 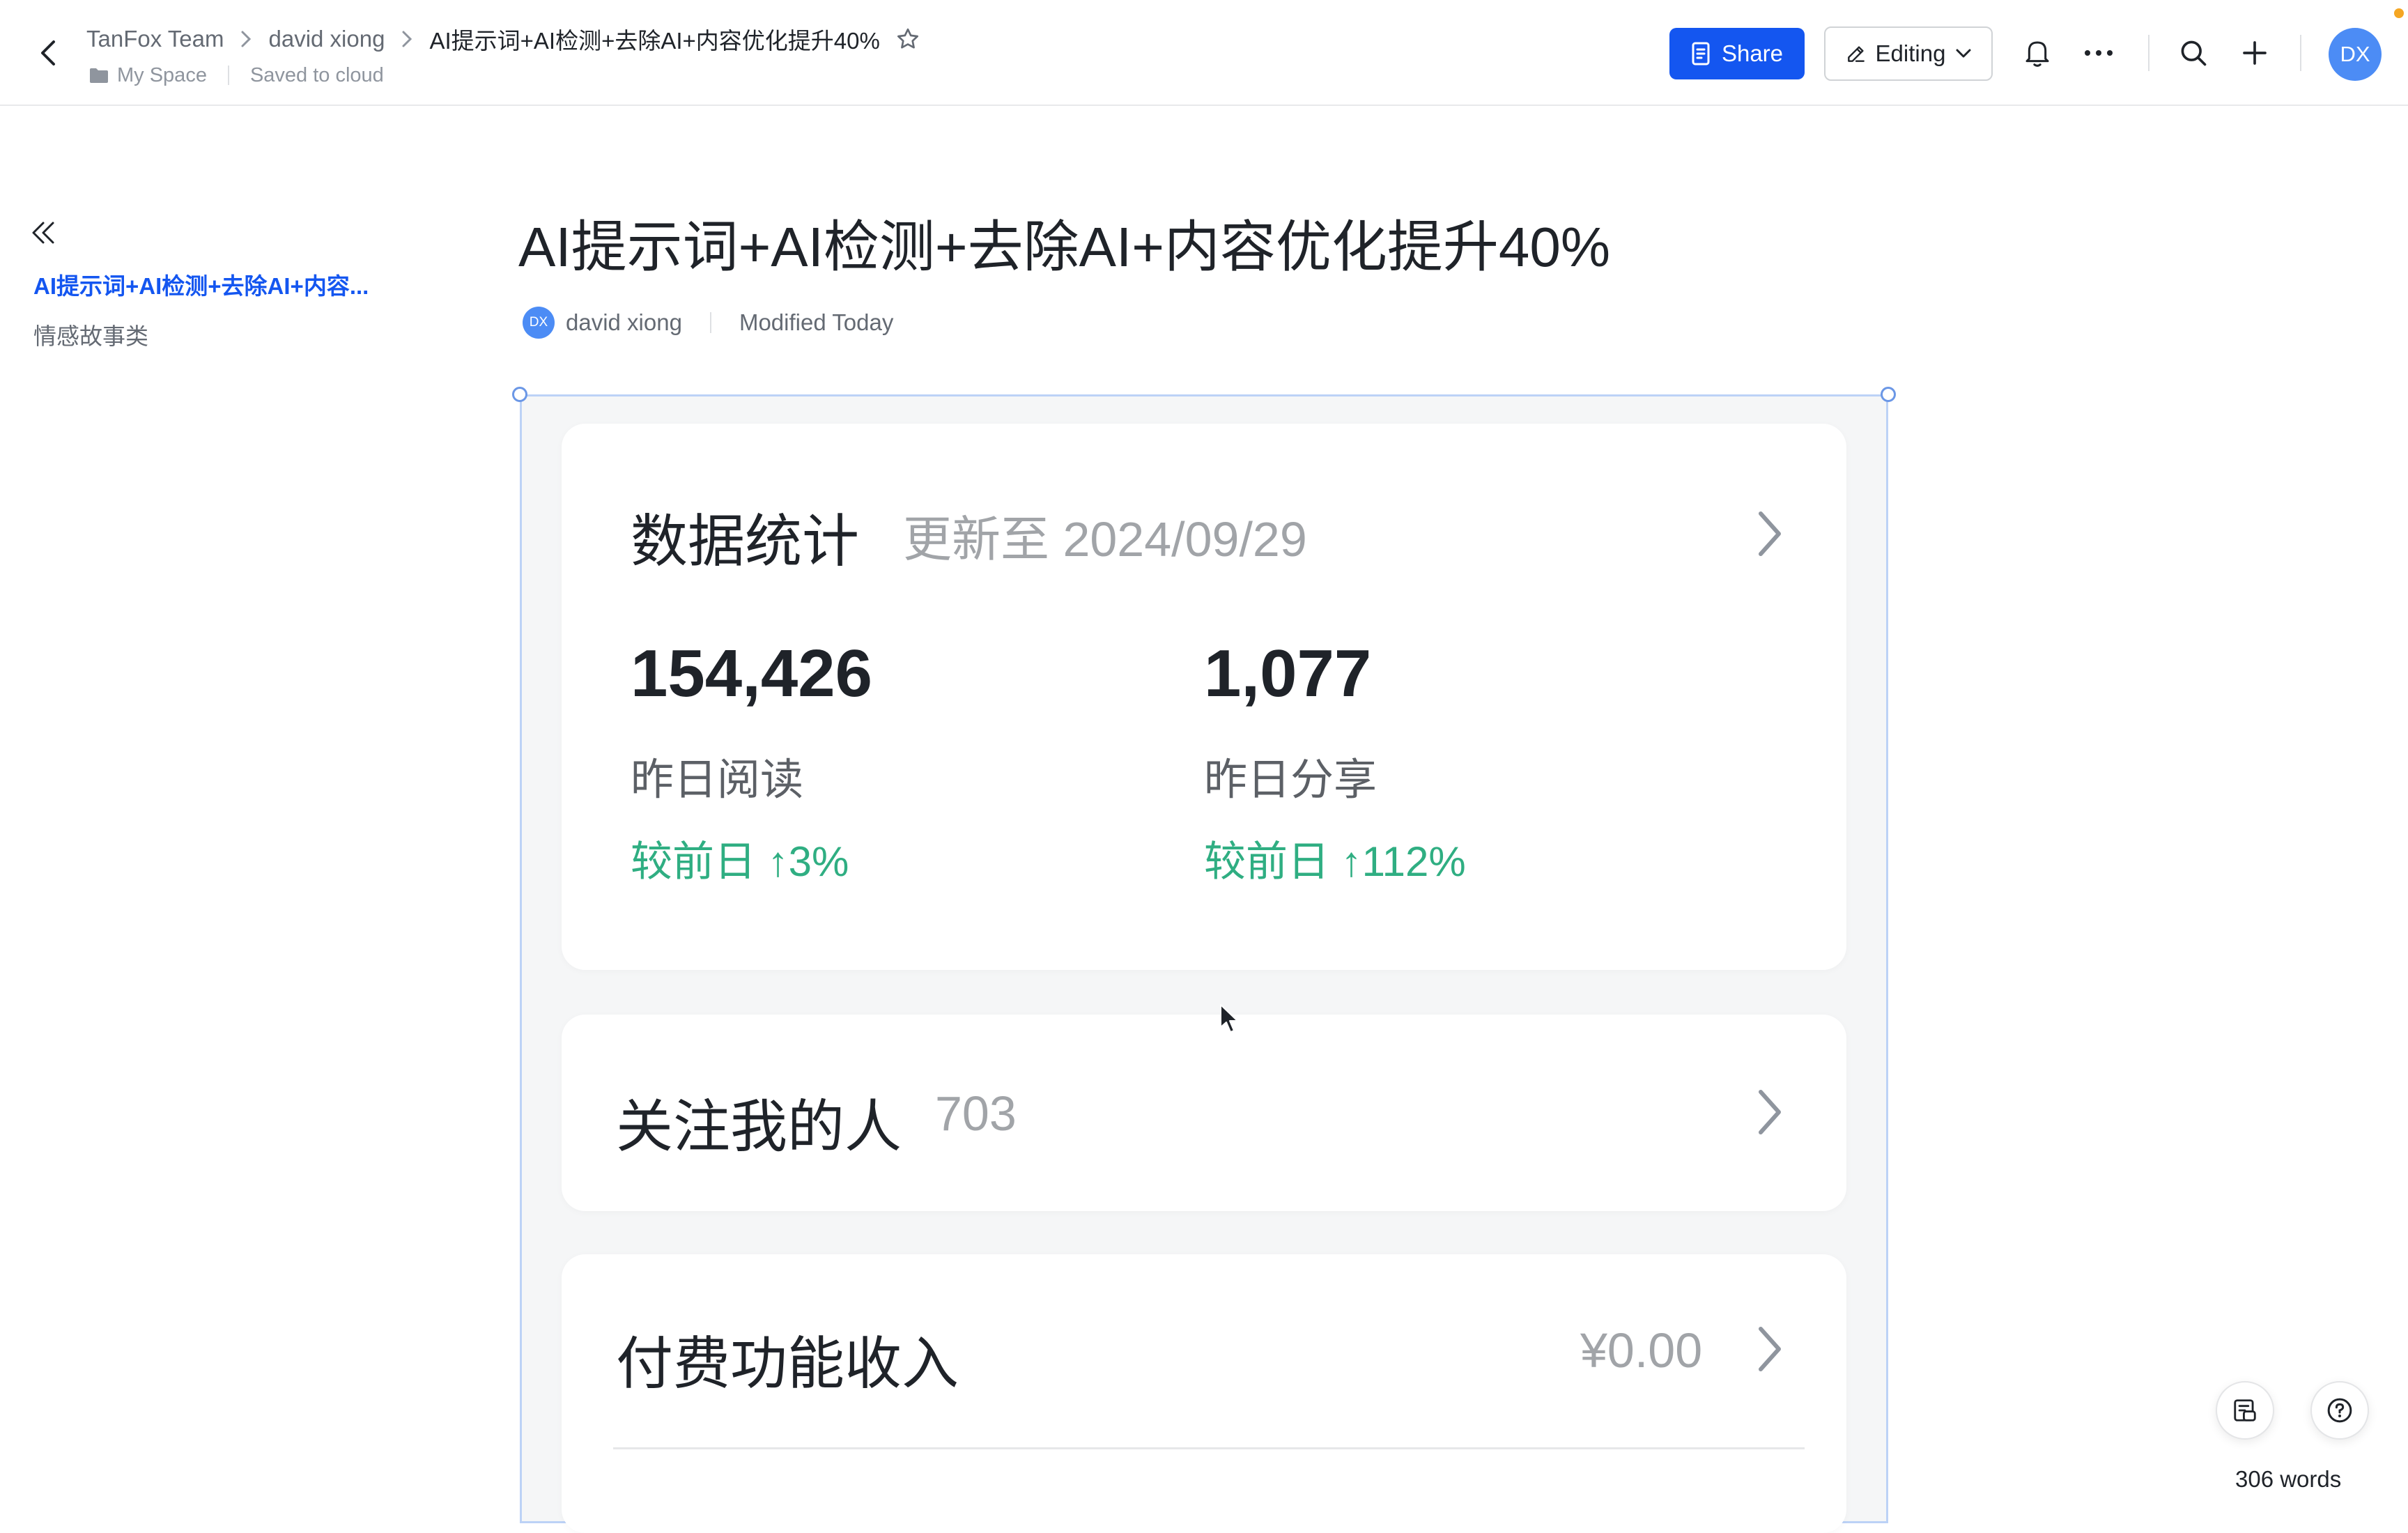 What do you see at coordinates (654, 39) in the screenshot?
I see `breadcrumb-current-doc: AI提示词+AI检测+去除AI+内容优化提升40%` at bounding box center [654, 39].